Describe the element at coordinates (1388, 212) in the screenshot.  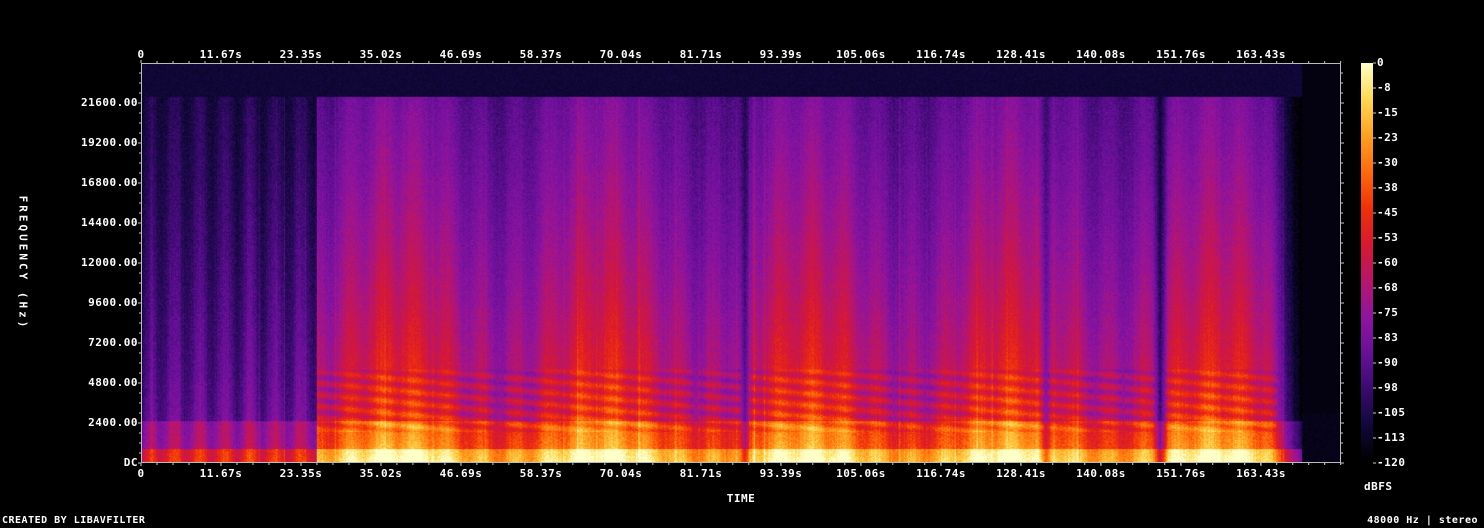
I see `colorbar-tick-label: -45` at that location.